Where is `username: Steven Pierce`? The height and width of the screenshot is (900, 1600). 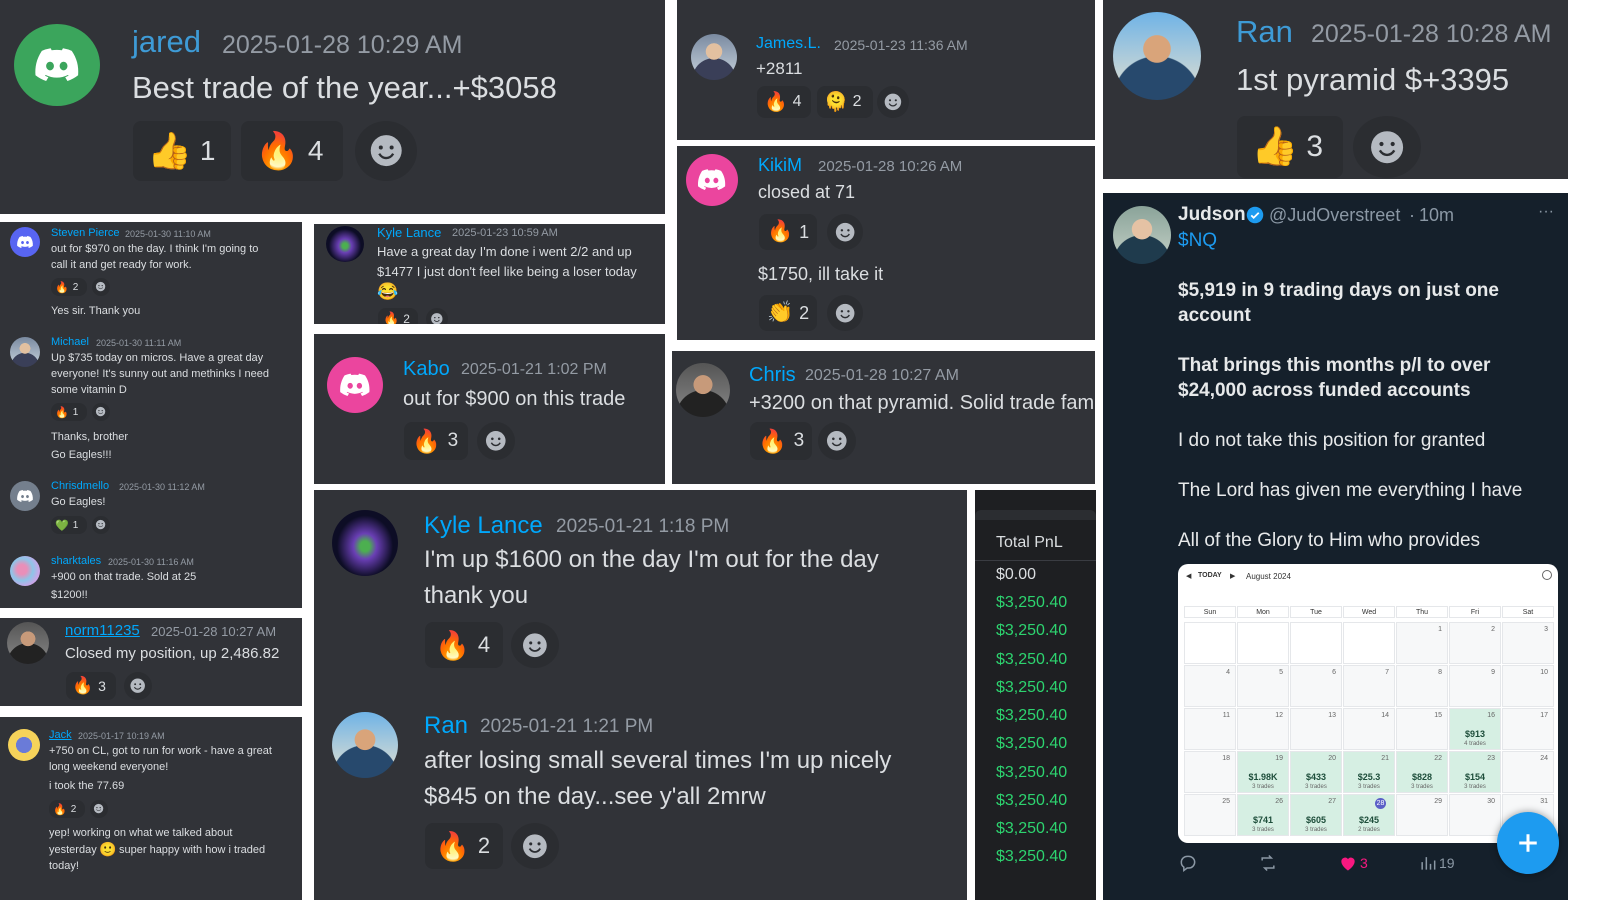 username: Steven Pierce is located at coordinates (85, 233).